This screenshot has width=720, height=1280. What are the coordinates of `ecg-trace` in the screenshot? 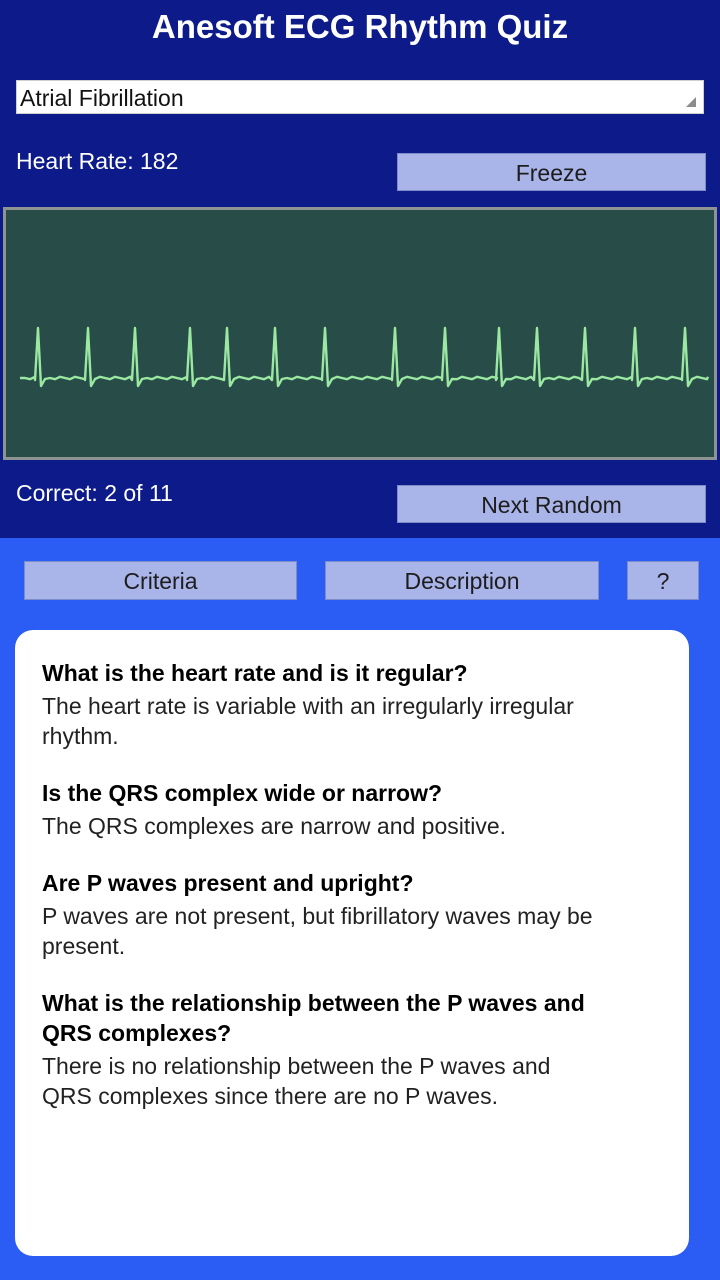 It's located at (365, 357).